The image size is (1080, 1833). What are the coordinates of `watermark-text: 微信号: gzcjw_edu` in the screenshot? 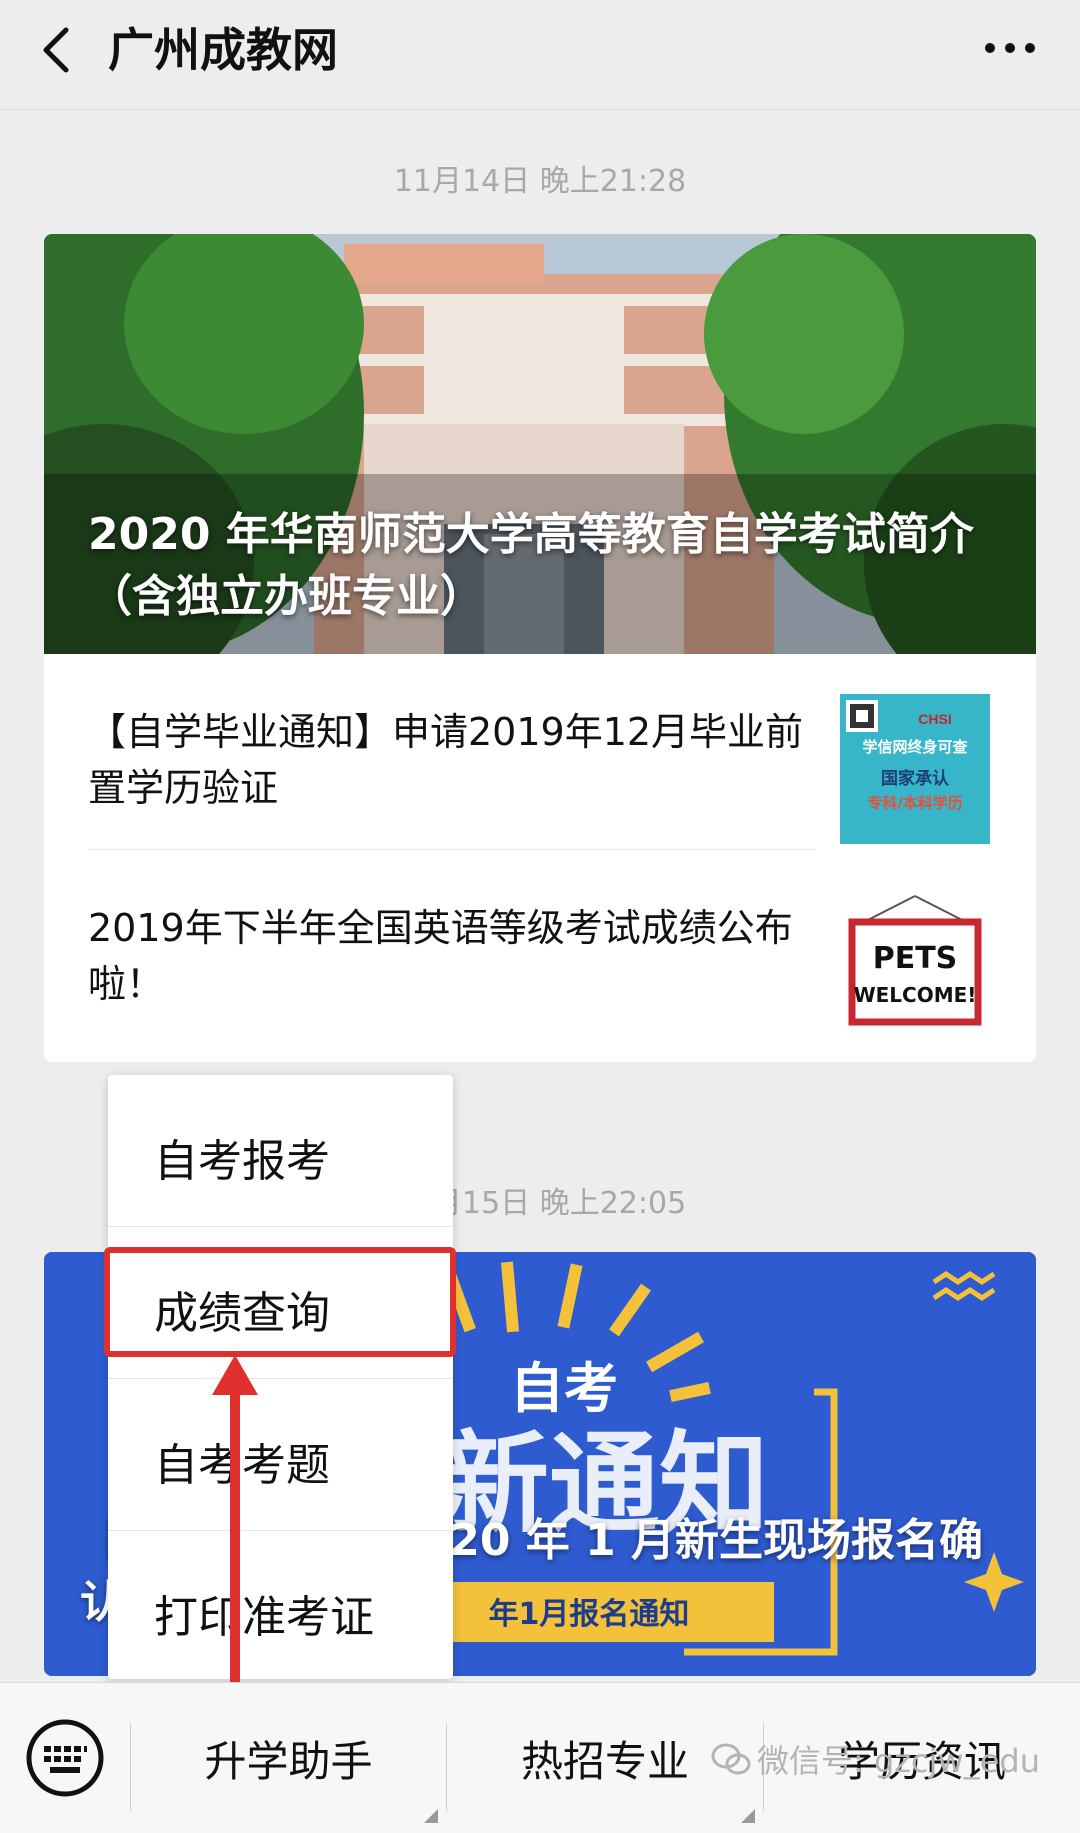 It's located at (898, 1761).